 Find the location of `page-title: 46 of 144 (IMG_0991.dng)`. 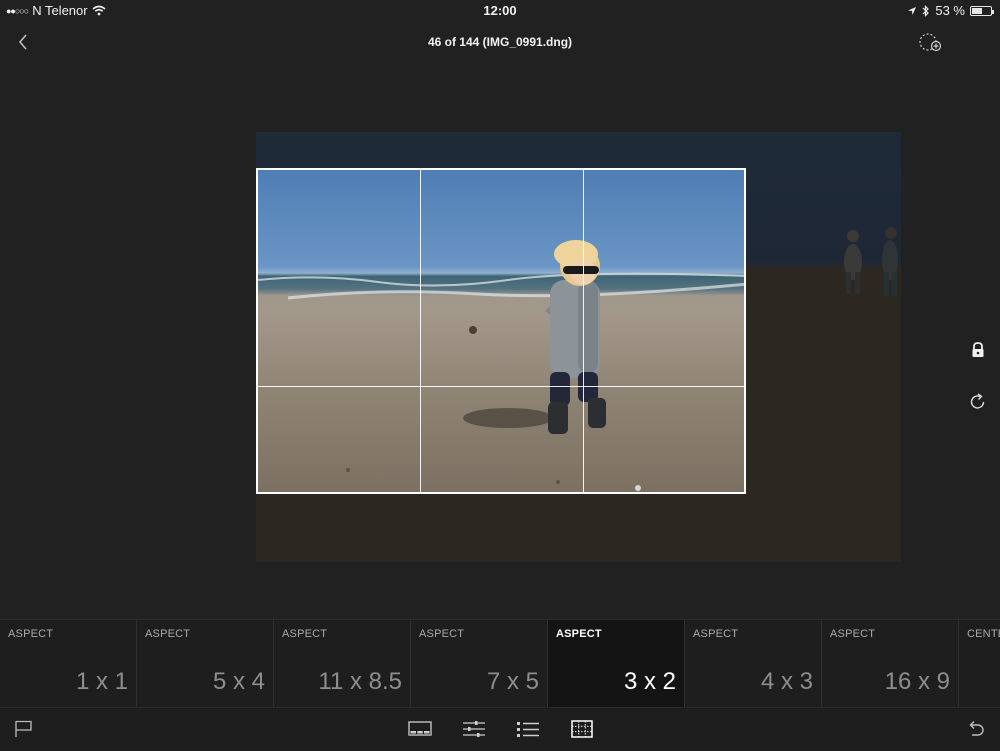

page-title: 46 of 144 (IMG_0991.dng) is located at coordinates (500, 42).